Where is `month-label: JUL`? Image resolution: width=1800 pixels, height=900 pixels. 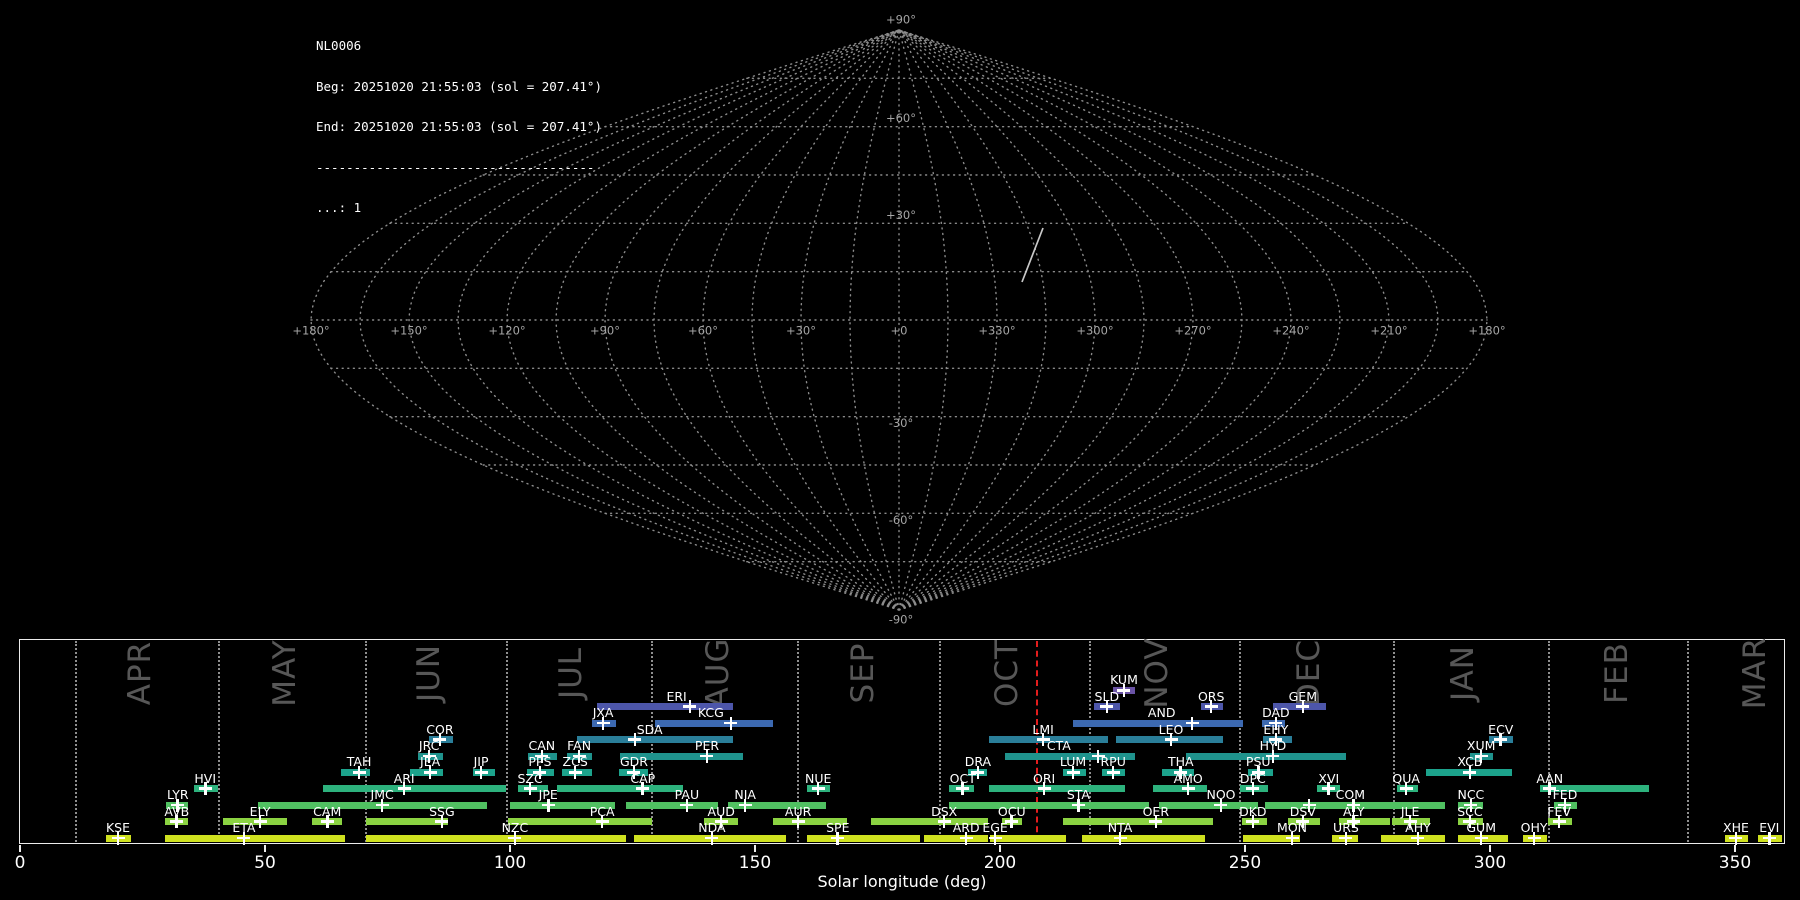
month-label: JUL is located at coordinates (571, 673).